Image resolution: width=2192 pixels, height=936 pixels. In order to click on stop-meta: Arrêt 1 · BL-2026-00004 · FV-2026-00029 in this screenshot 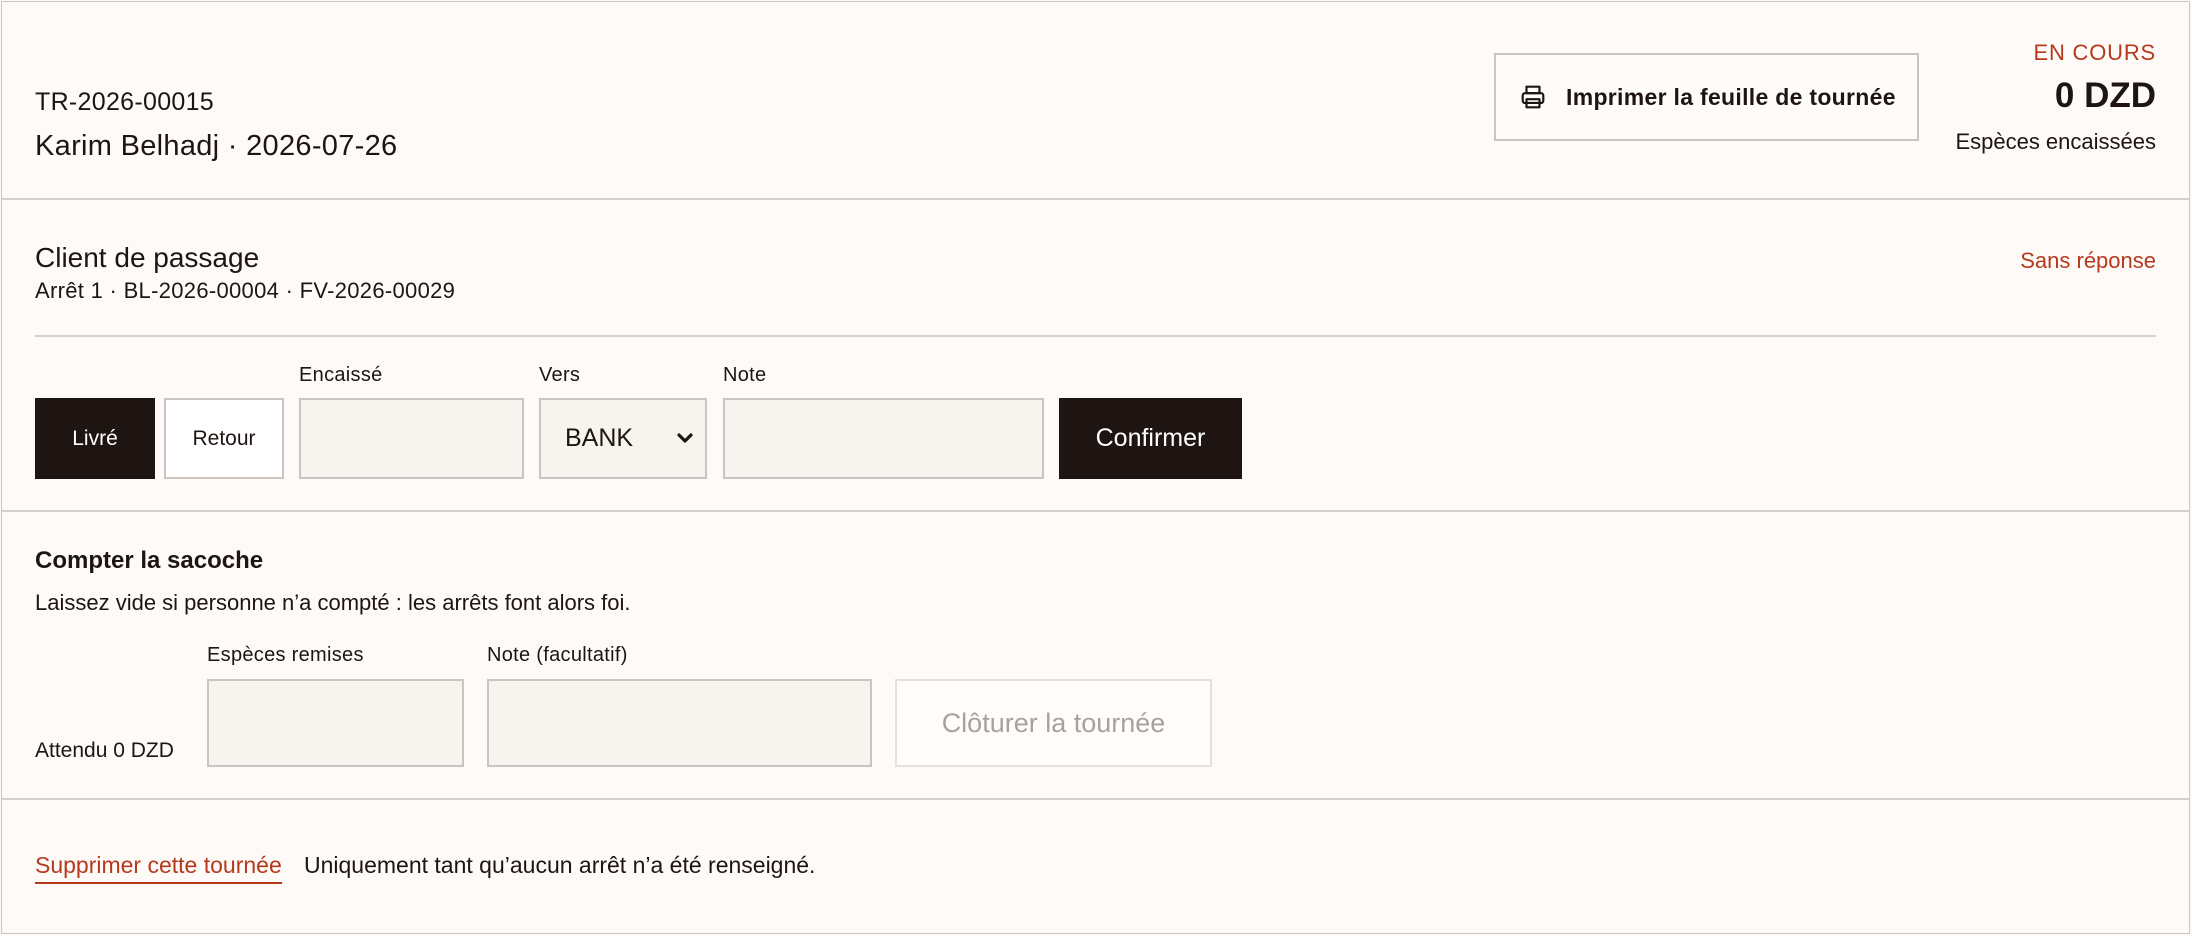, I will do `click(245, 290)`.